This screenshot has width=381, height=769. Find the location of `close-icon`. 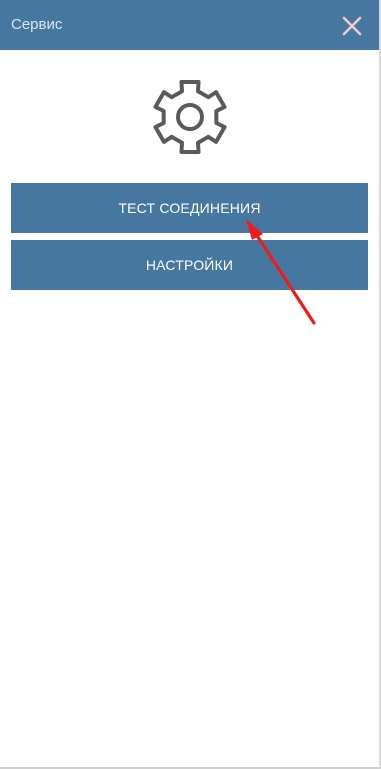

close-icon is located at coordinates (352, 26).